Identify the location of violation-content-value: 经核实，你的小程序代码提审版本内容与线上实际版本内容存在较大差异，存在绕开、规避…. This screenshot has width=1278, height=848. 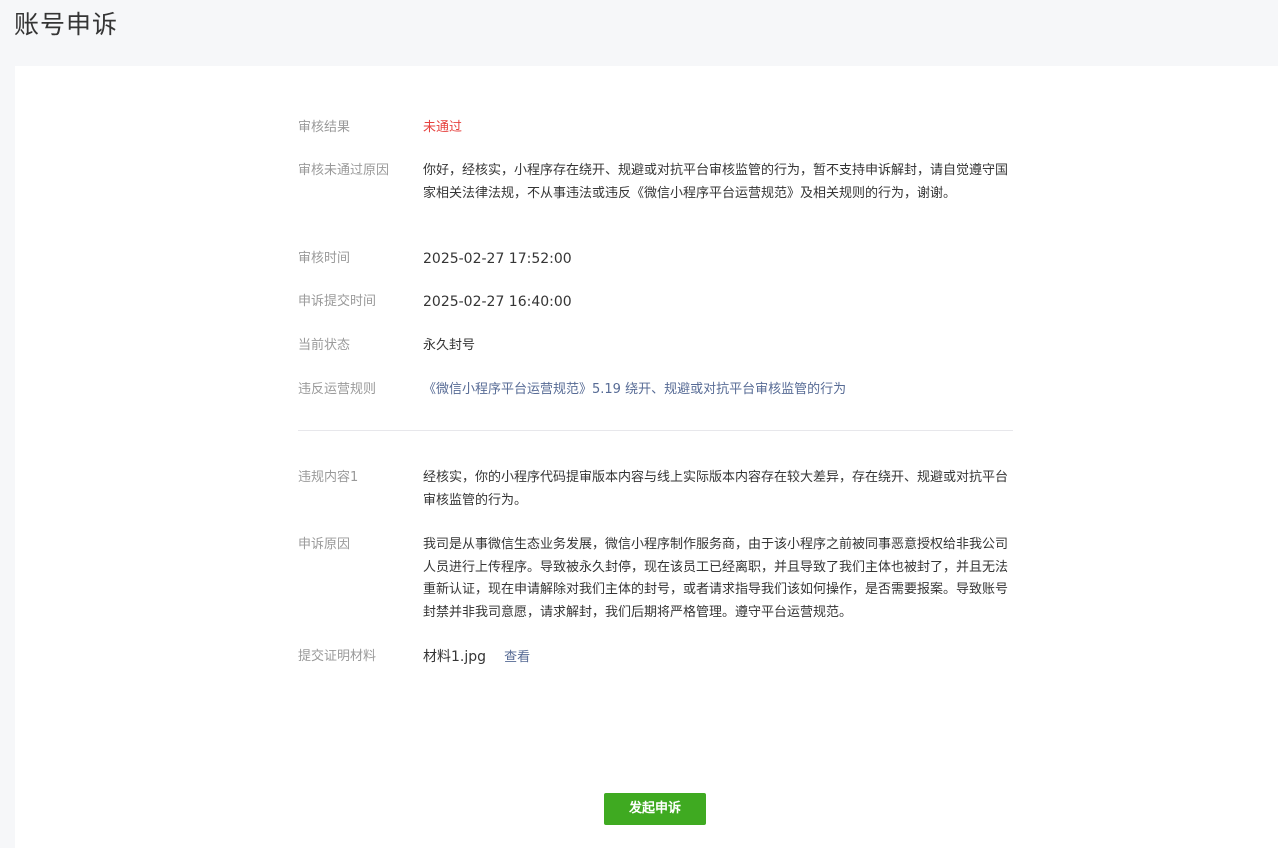
(716, 489).